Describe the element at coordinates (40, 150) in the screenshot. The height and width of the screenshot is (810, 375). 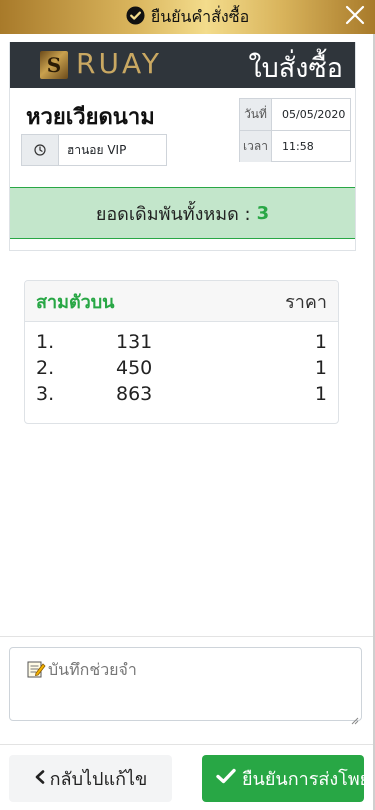
I see `clock-icon` at that location.